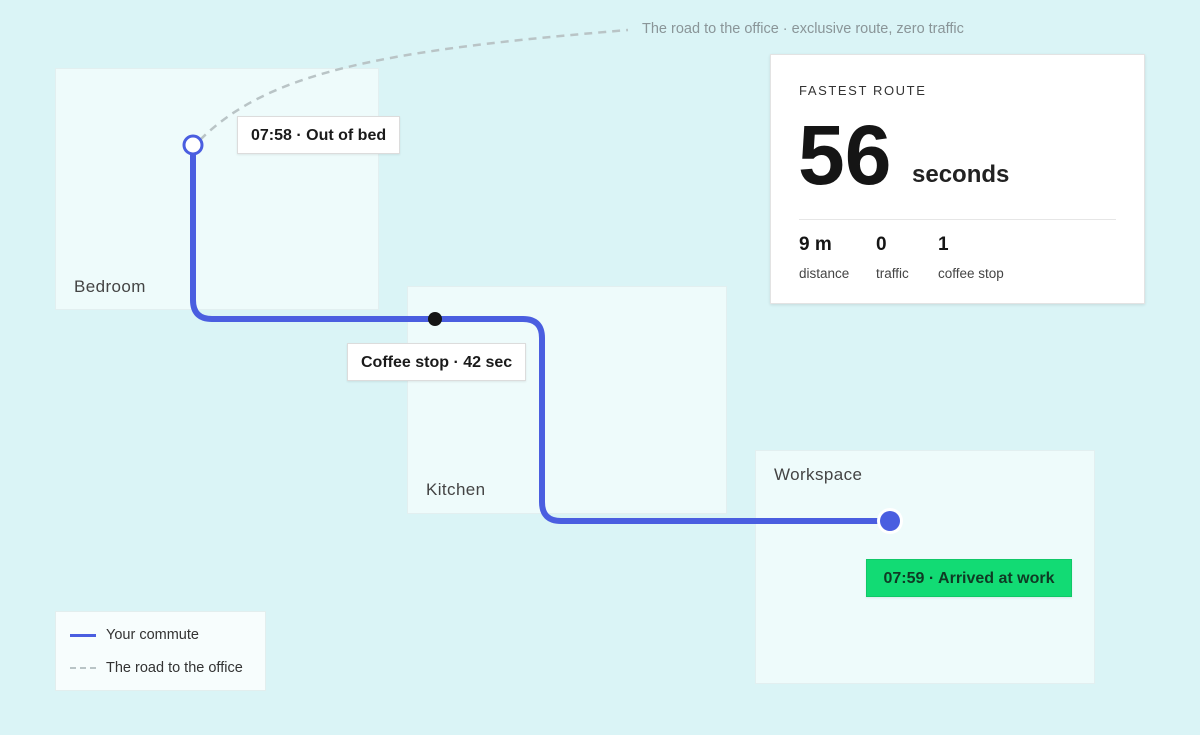 This screenshot has width=1200, height=735. What do you see at coordinates (83, 635) in the screenshot?
I see `legend-swatch-solid` at bounding box center [83, 635].